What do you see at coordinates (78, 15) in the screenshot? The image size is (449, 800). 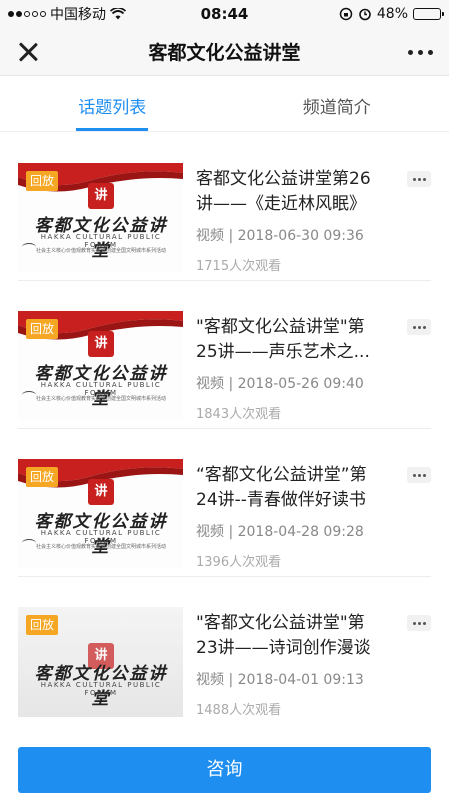 I see `carrier-name: 中国移动` at bounding box center [78, 15].